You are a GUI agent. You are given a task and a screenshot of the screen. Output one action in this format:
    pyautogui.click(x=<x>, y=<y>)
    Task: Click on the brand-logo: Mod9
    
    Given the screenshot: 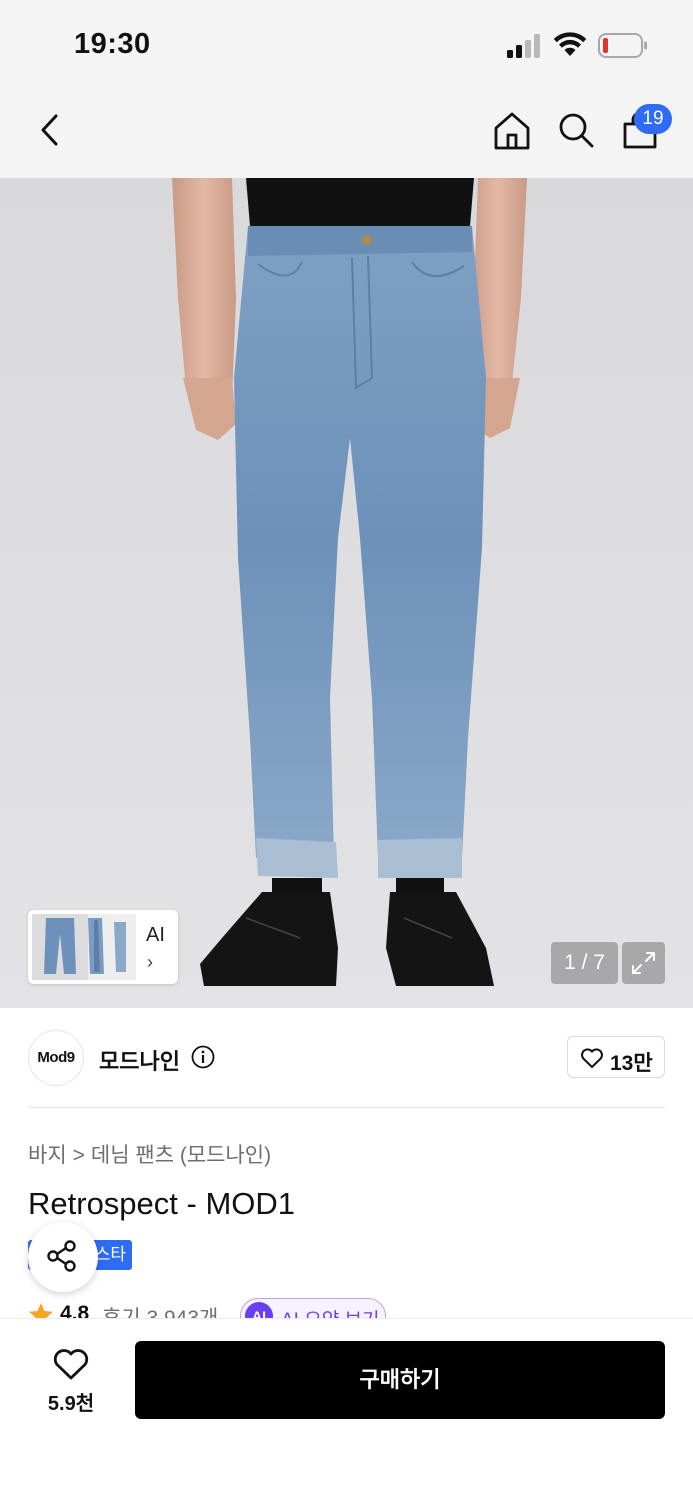 What is the action you would take?
    pyautogui.click(x=56, y=1058)
    